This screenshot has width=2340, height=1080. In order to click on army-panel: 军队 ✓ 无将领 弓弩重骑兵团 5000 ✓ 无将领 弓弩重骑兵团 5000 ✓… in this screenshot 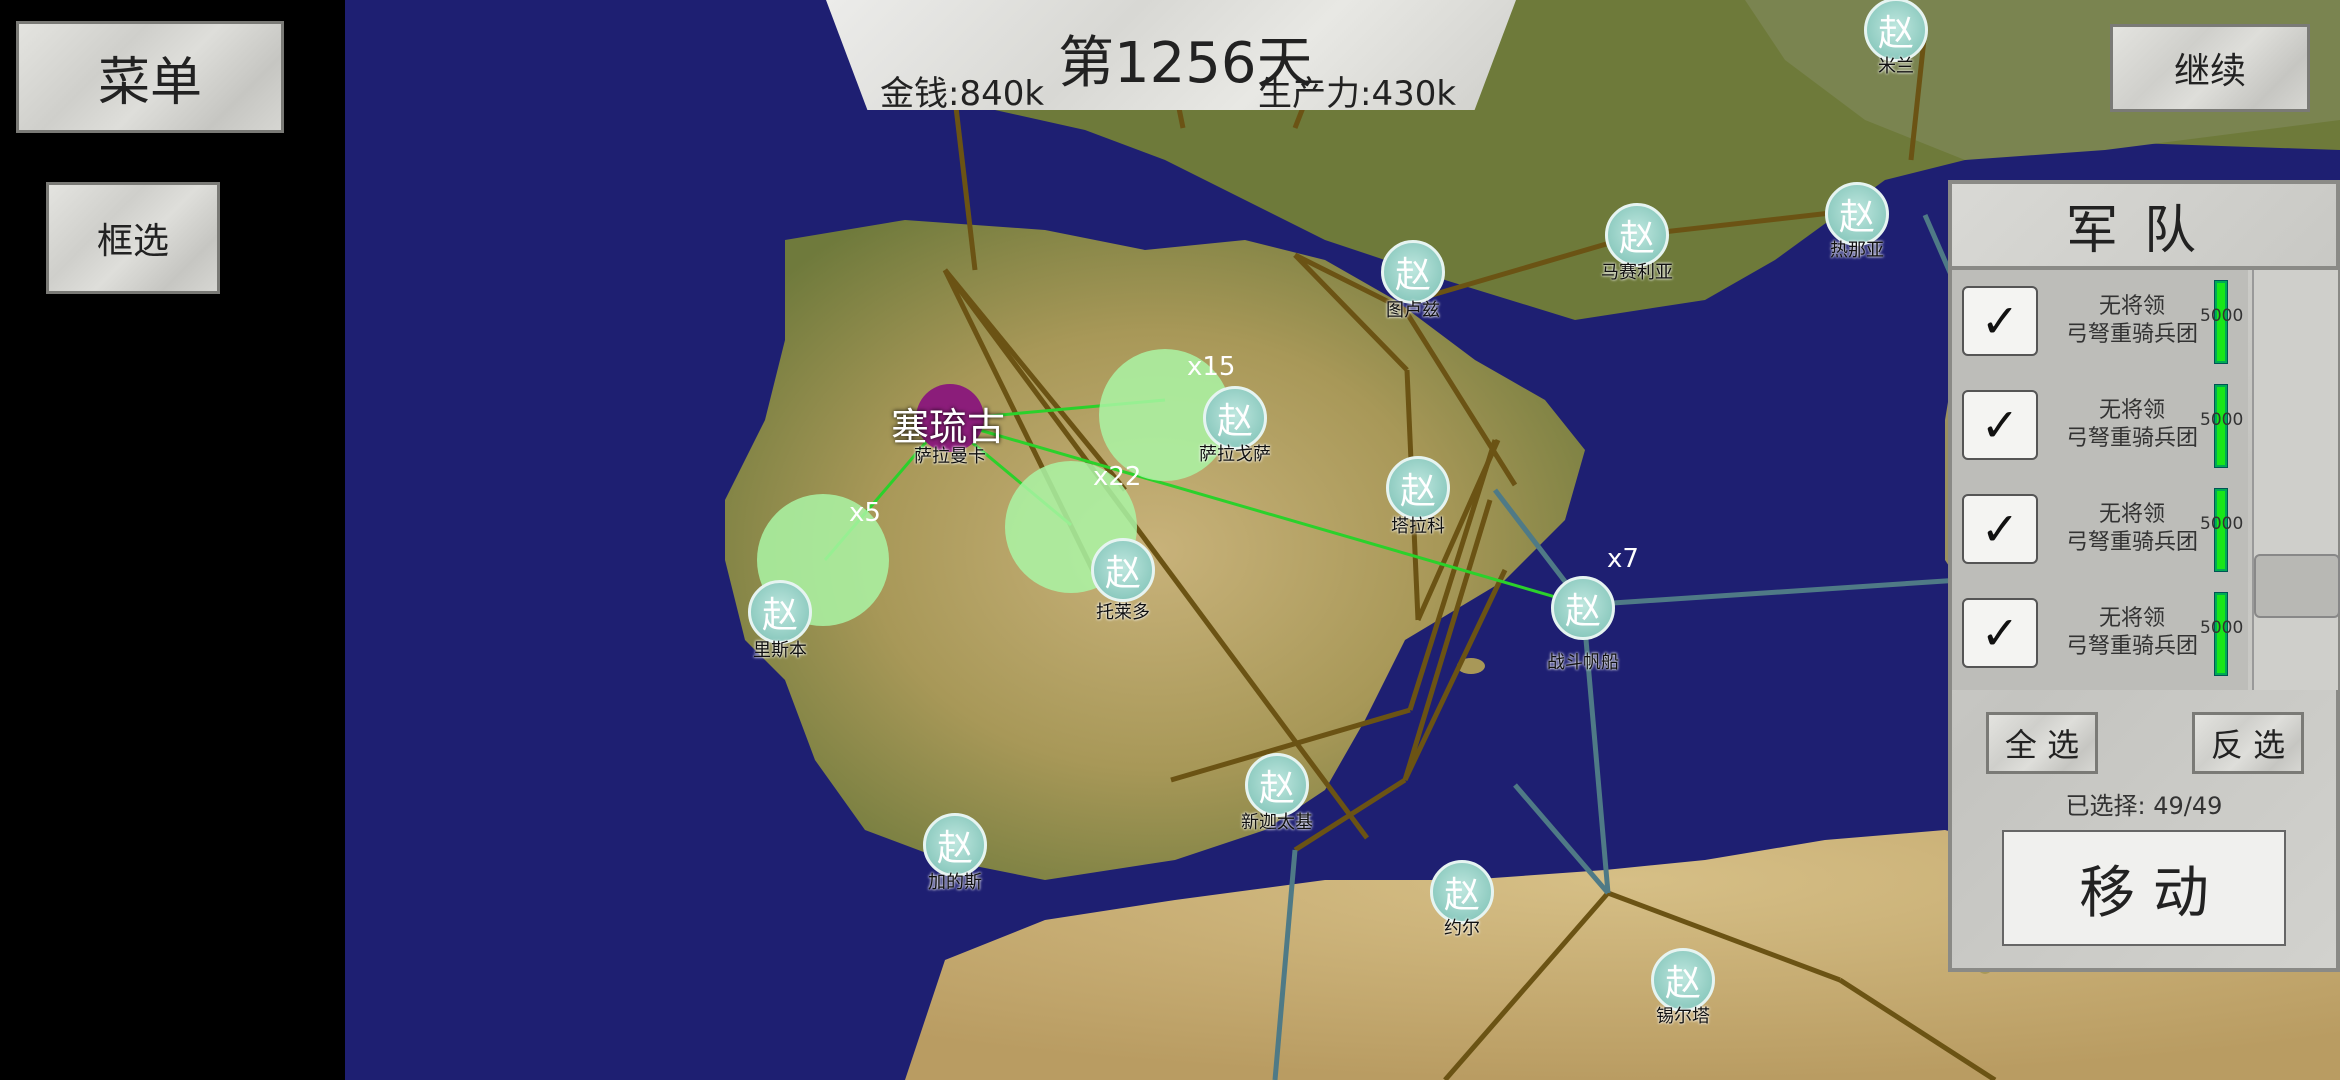, I will do `click(2144, 576)`.